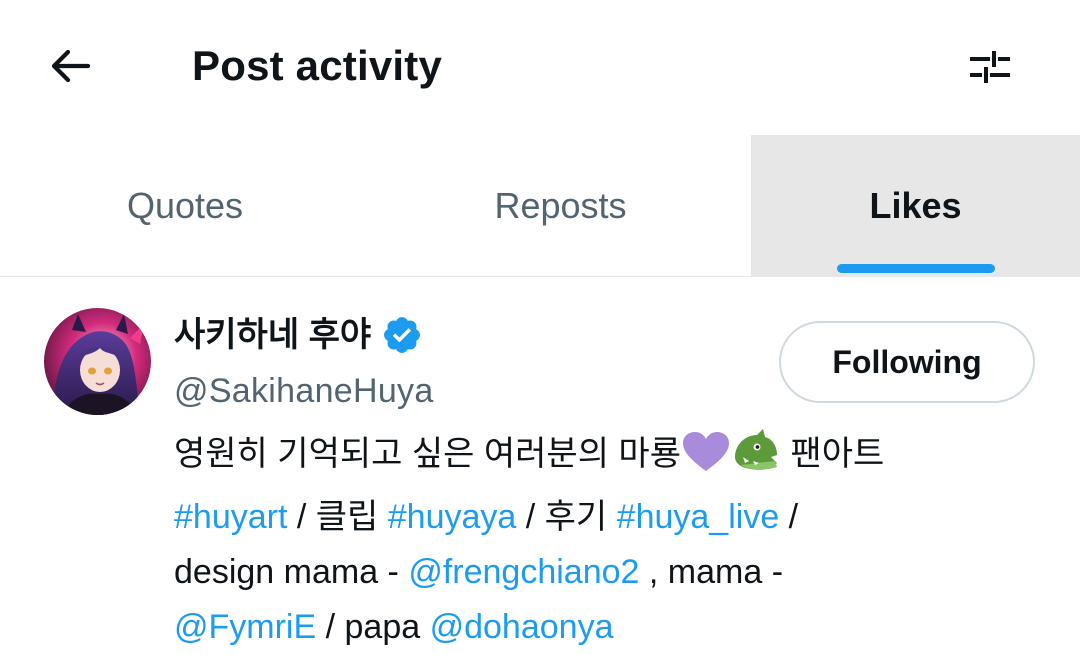 Image resolution: width=1080 pixels, height=655 pixels. I want to click on arrow-left-icon, so click(71, 66).